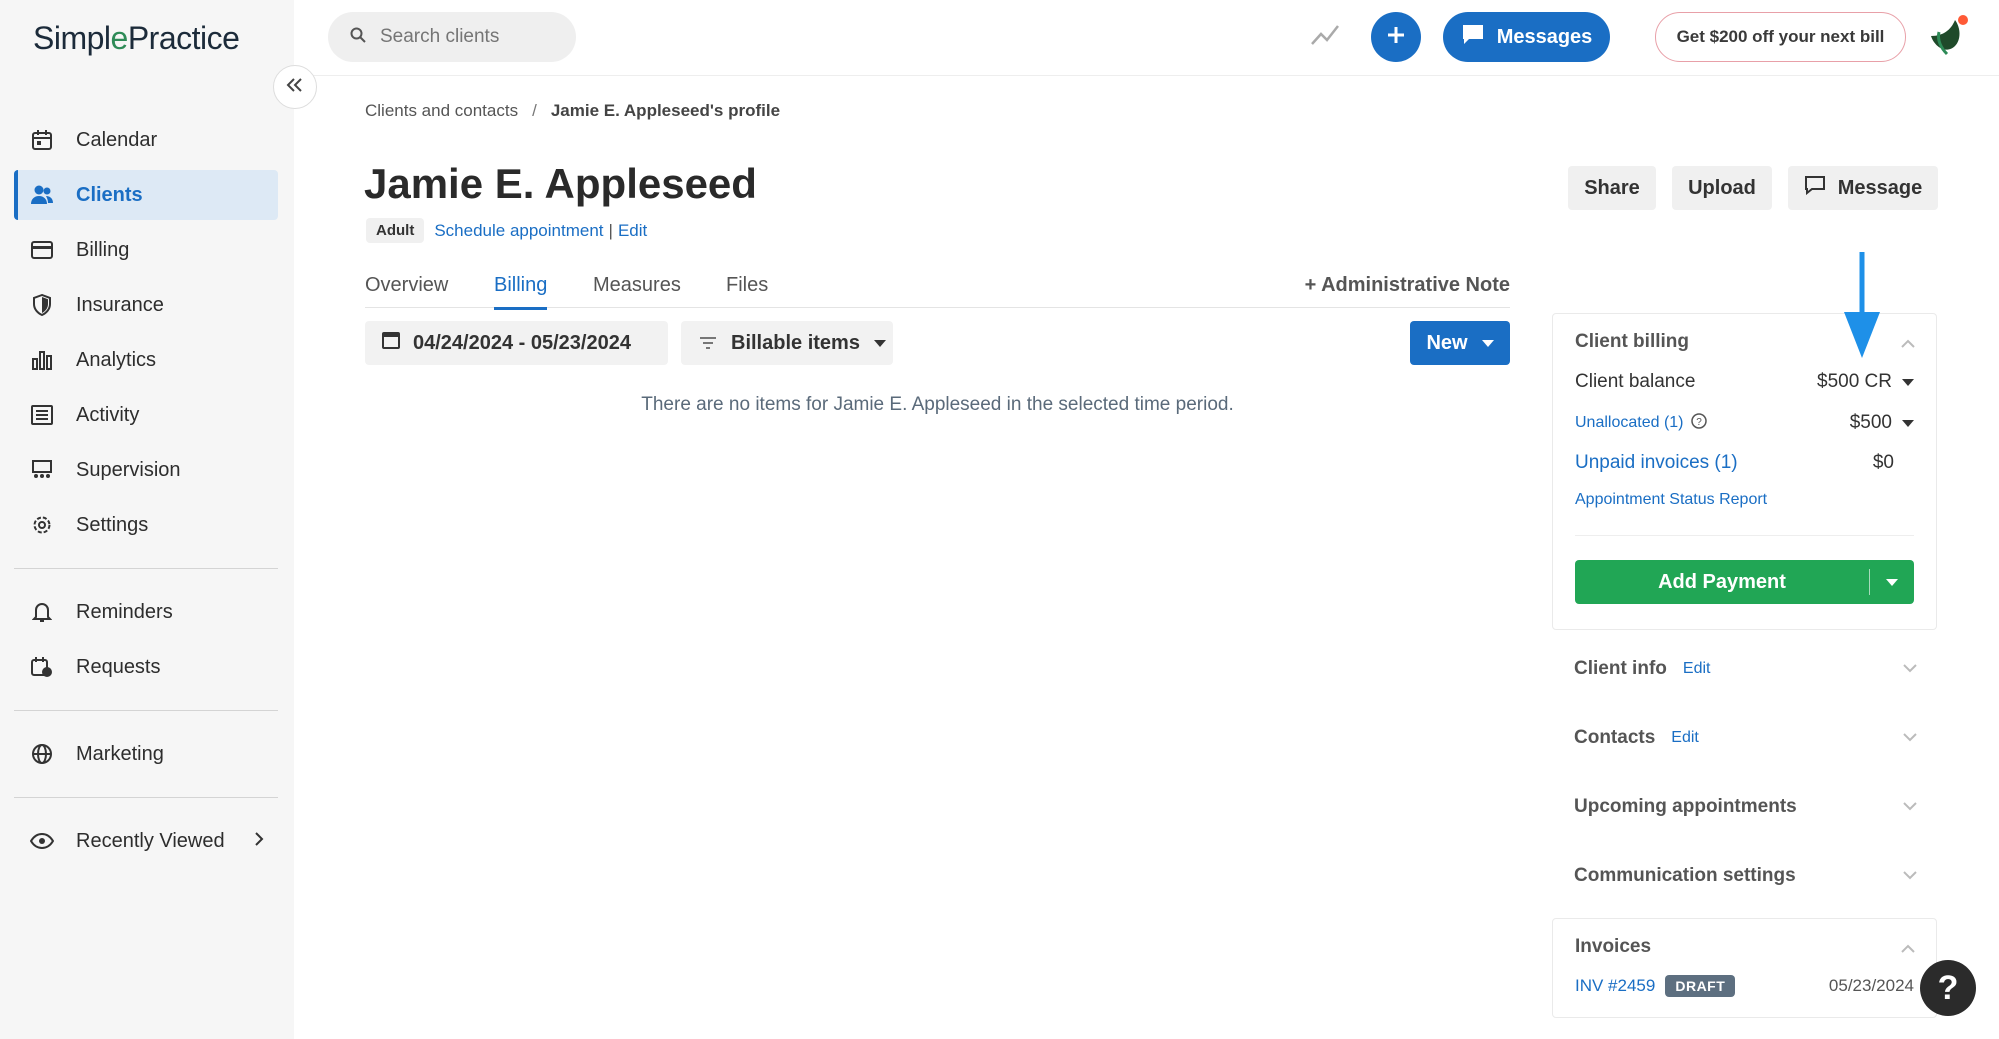  What do you see at coordinates (1697, 669) in the screenshot?
I see `client-info-edit-link: Edit` at bounding box center [1697, 669].